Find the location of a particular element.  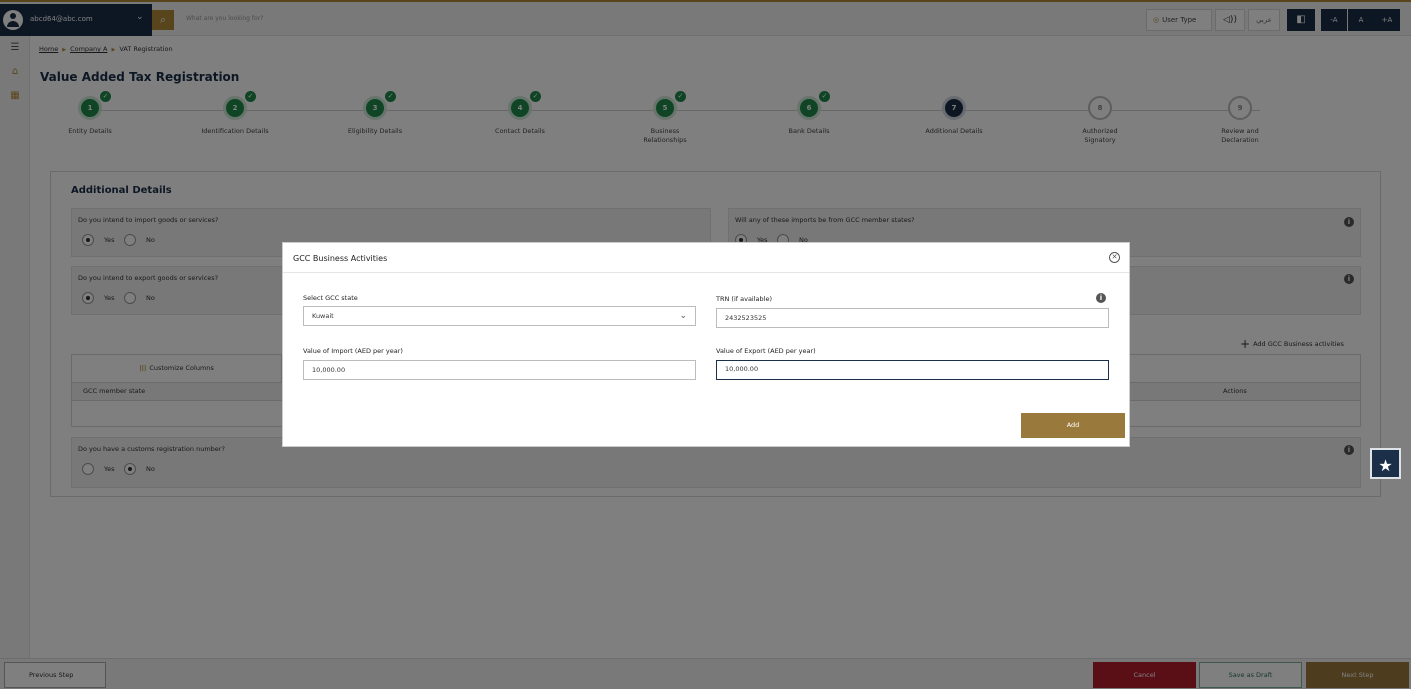

add-button: Add is located at coordinates (1073, 425).